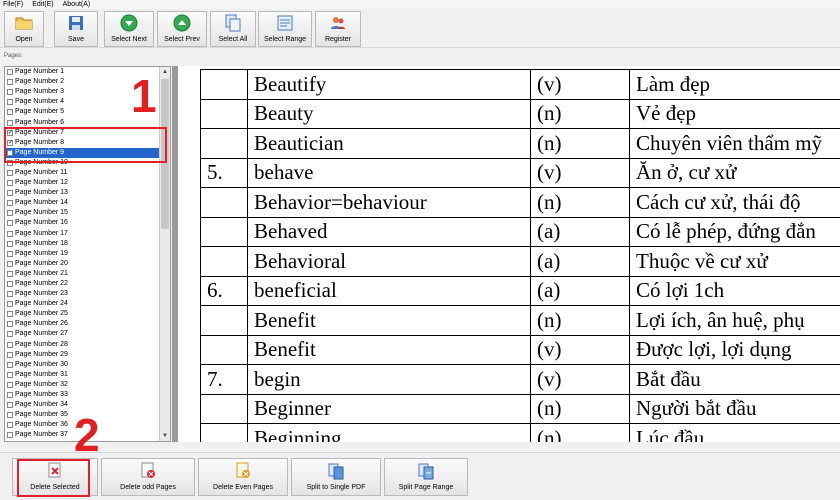  Describe the element at coordinates (82, 365) in the screenshot. I see `page-list-item: Page Number 30` at that location.